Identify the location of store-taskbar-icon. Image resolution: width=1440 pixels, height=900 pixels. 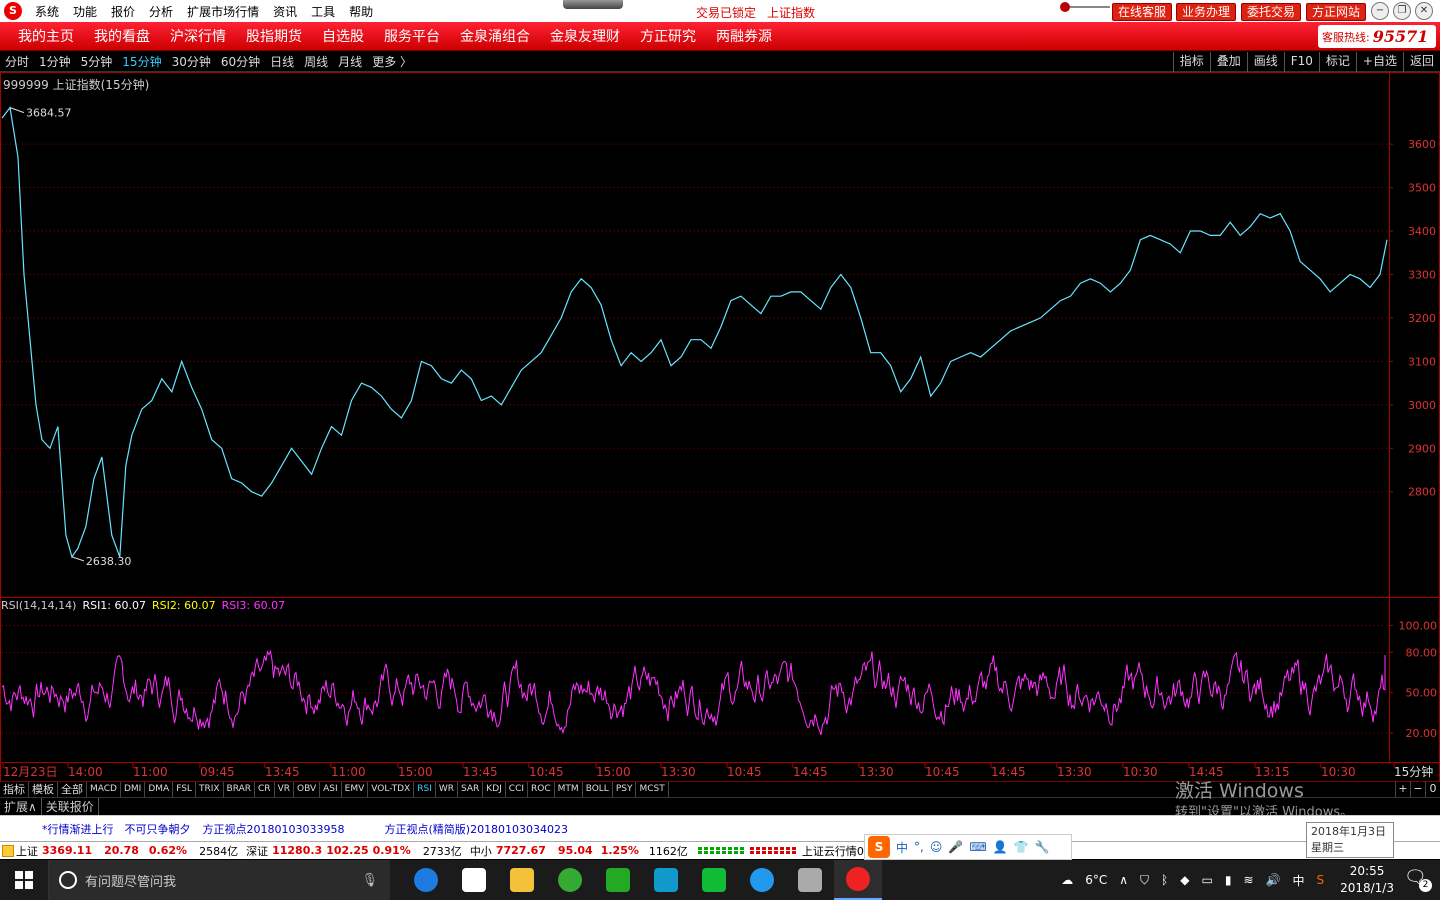
(474, 880).